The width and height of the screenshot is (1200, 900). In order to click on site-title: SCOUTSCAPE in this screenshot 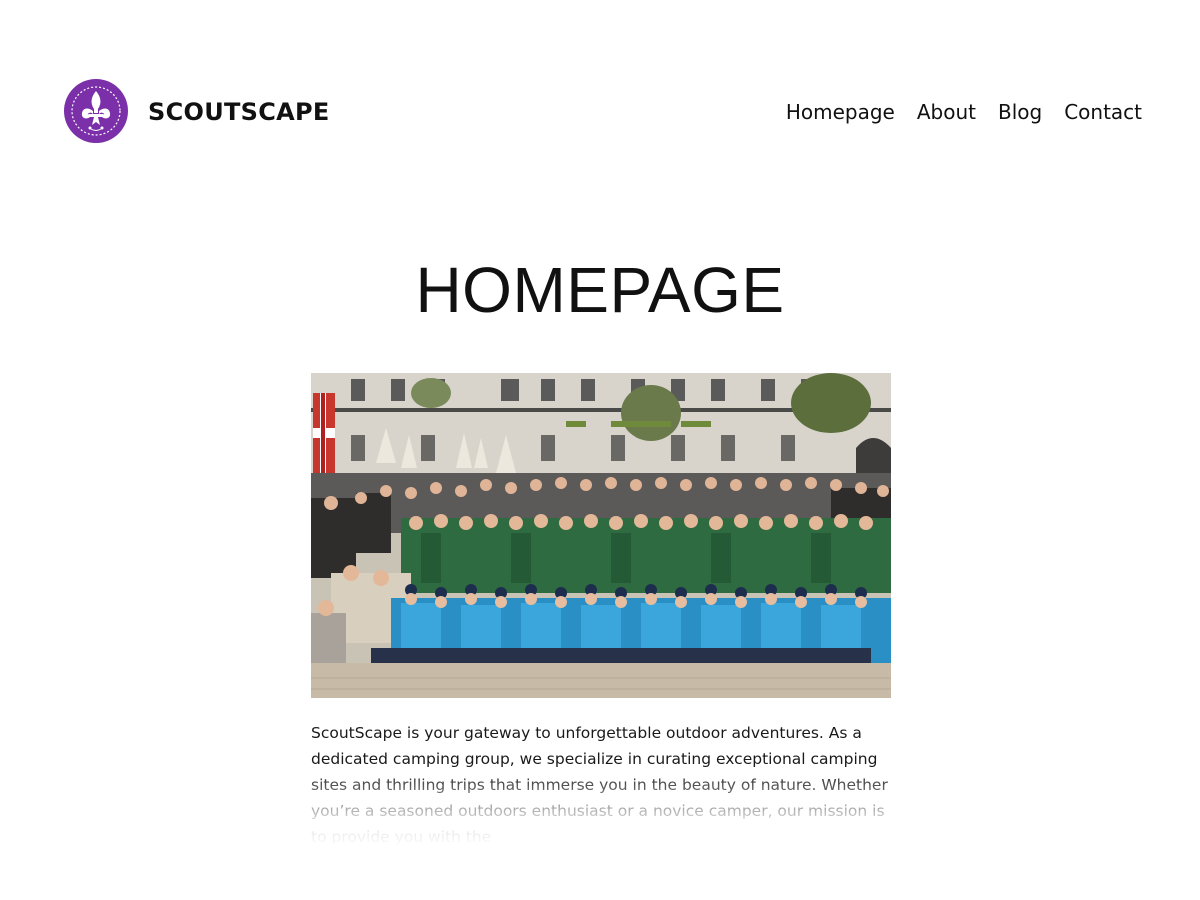, I will do `click(239, 112)`.